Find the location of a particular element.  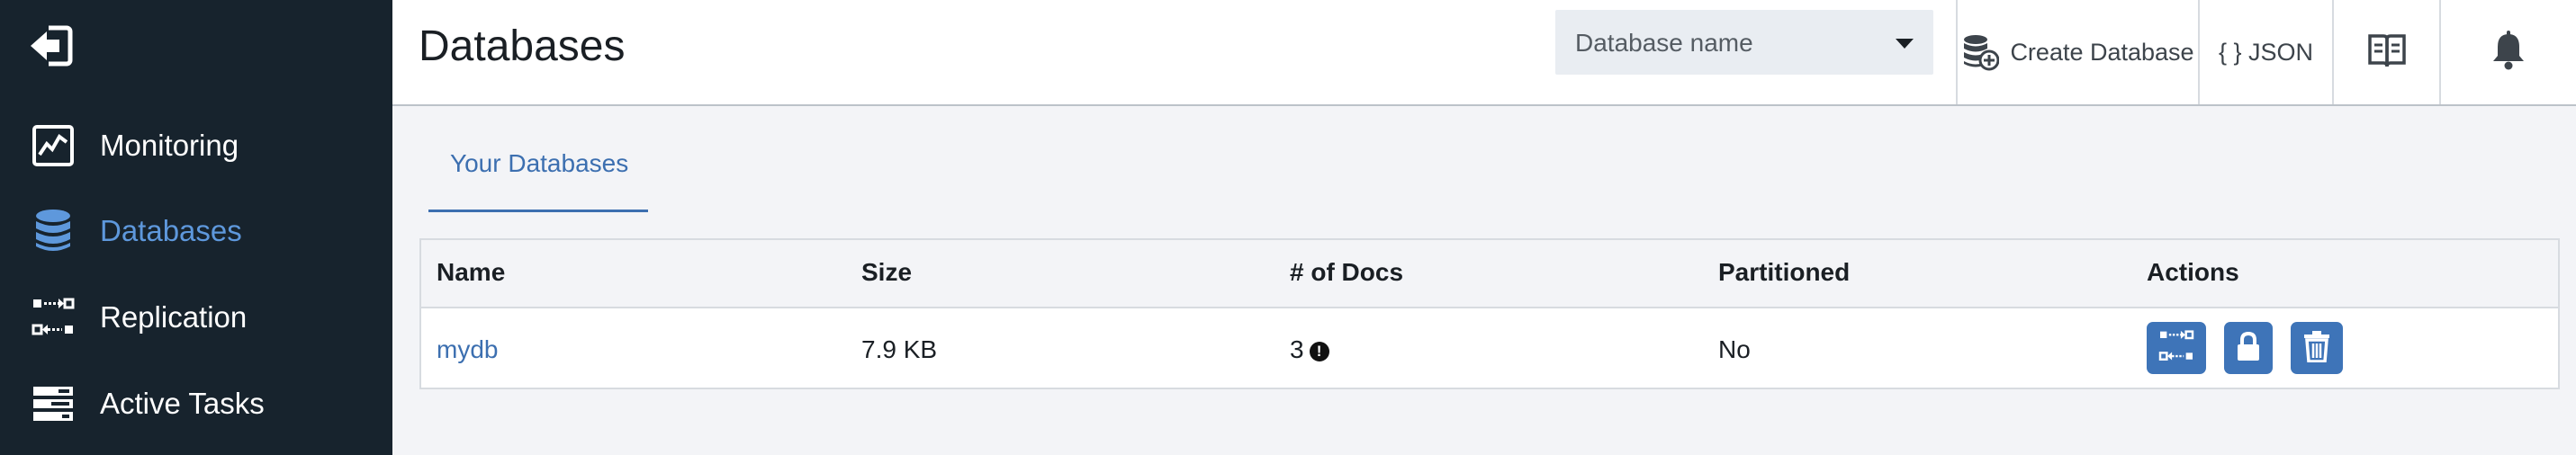

collapse-sidebar-icon is located at coordinates (50, 45).